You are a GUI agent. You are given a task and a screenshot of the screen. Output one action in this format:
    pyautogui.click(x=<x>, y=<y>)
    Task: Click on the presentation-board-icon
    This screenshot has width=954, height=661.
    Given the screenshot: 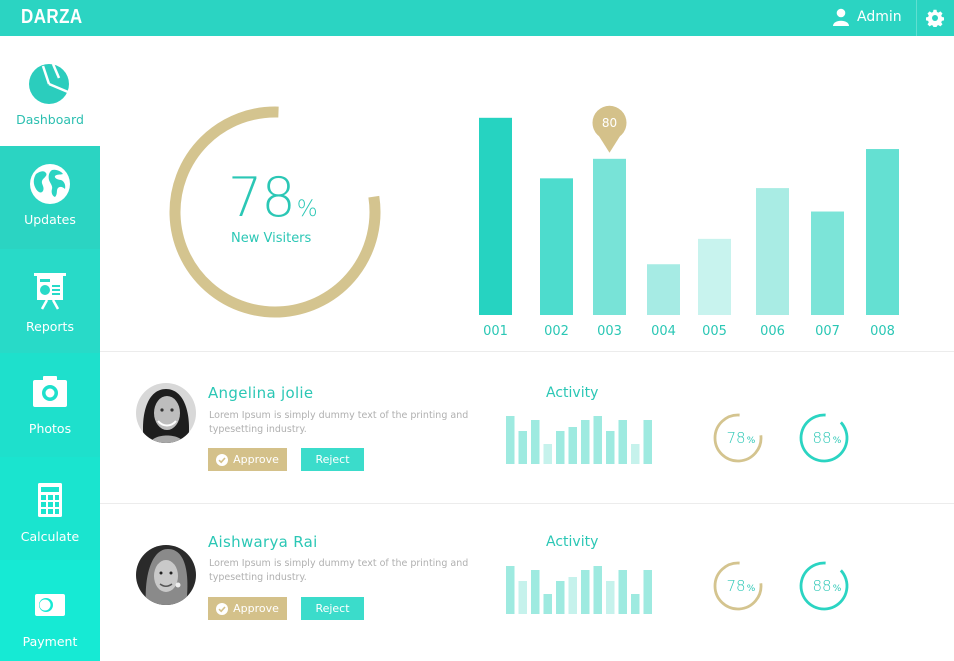 What is the action you would take?
    pyautogui.click(x=50, y=291)
    